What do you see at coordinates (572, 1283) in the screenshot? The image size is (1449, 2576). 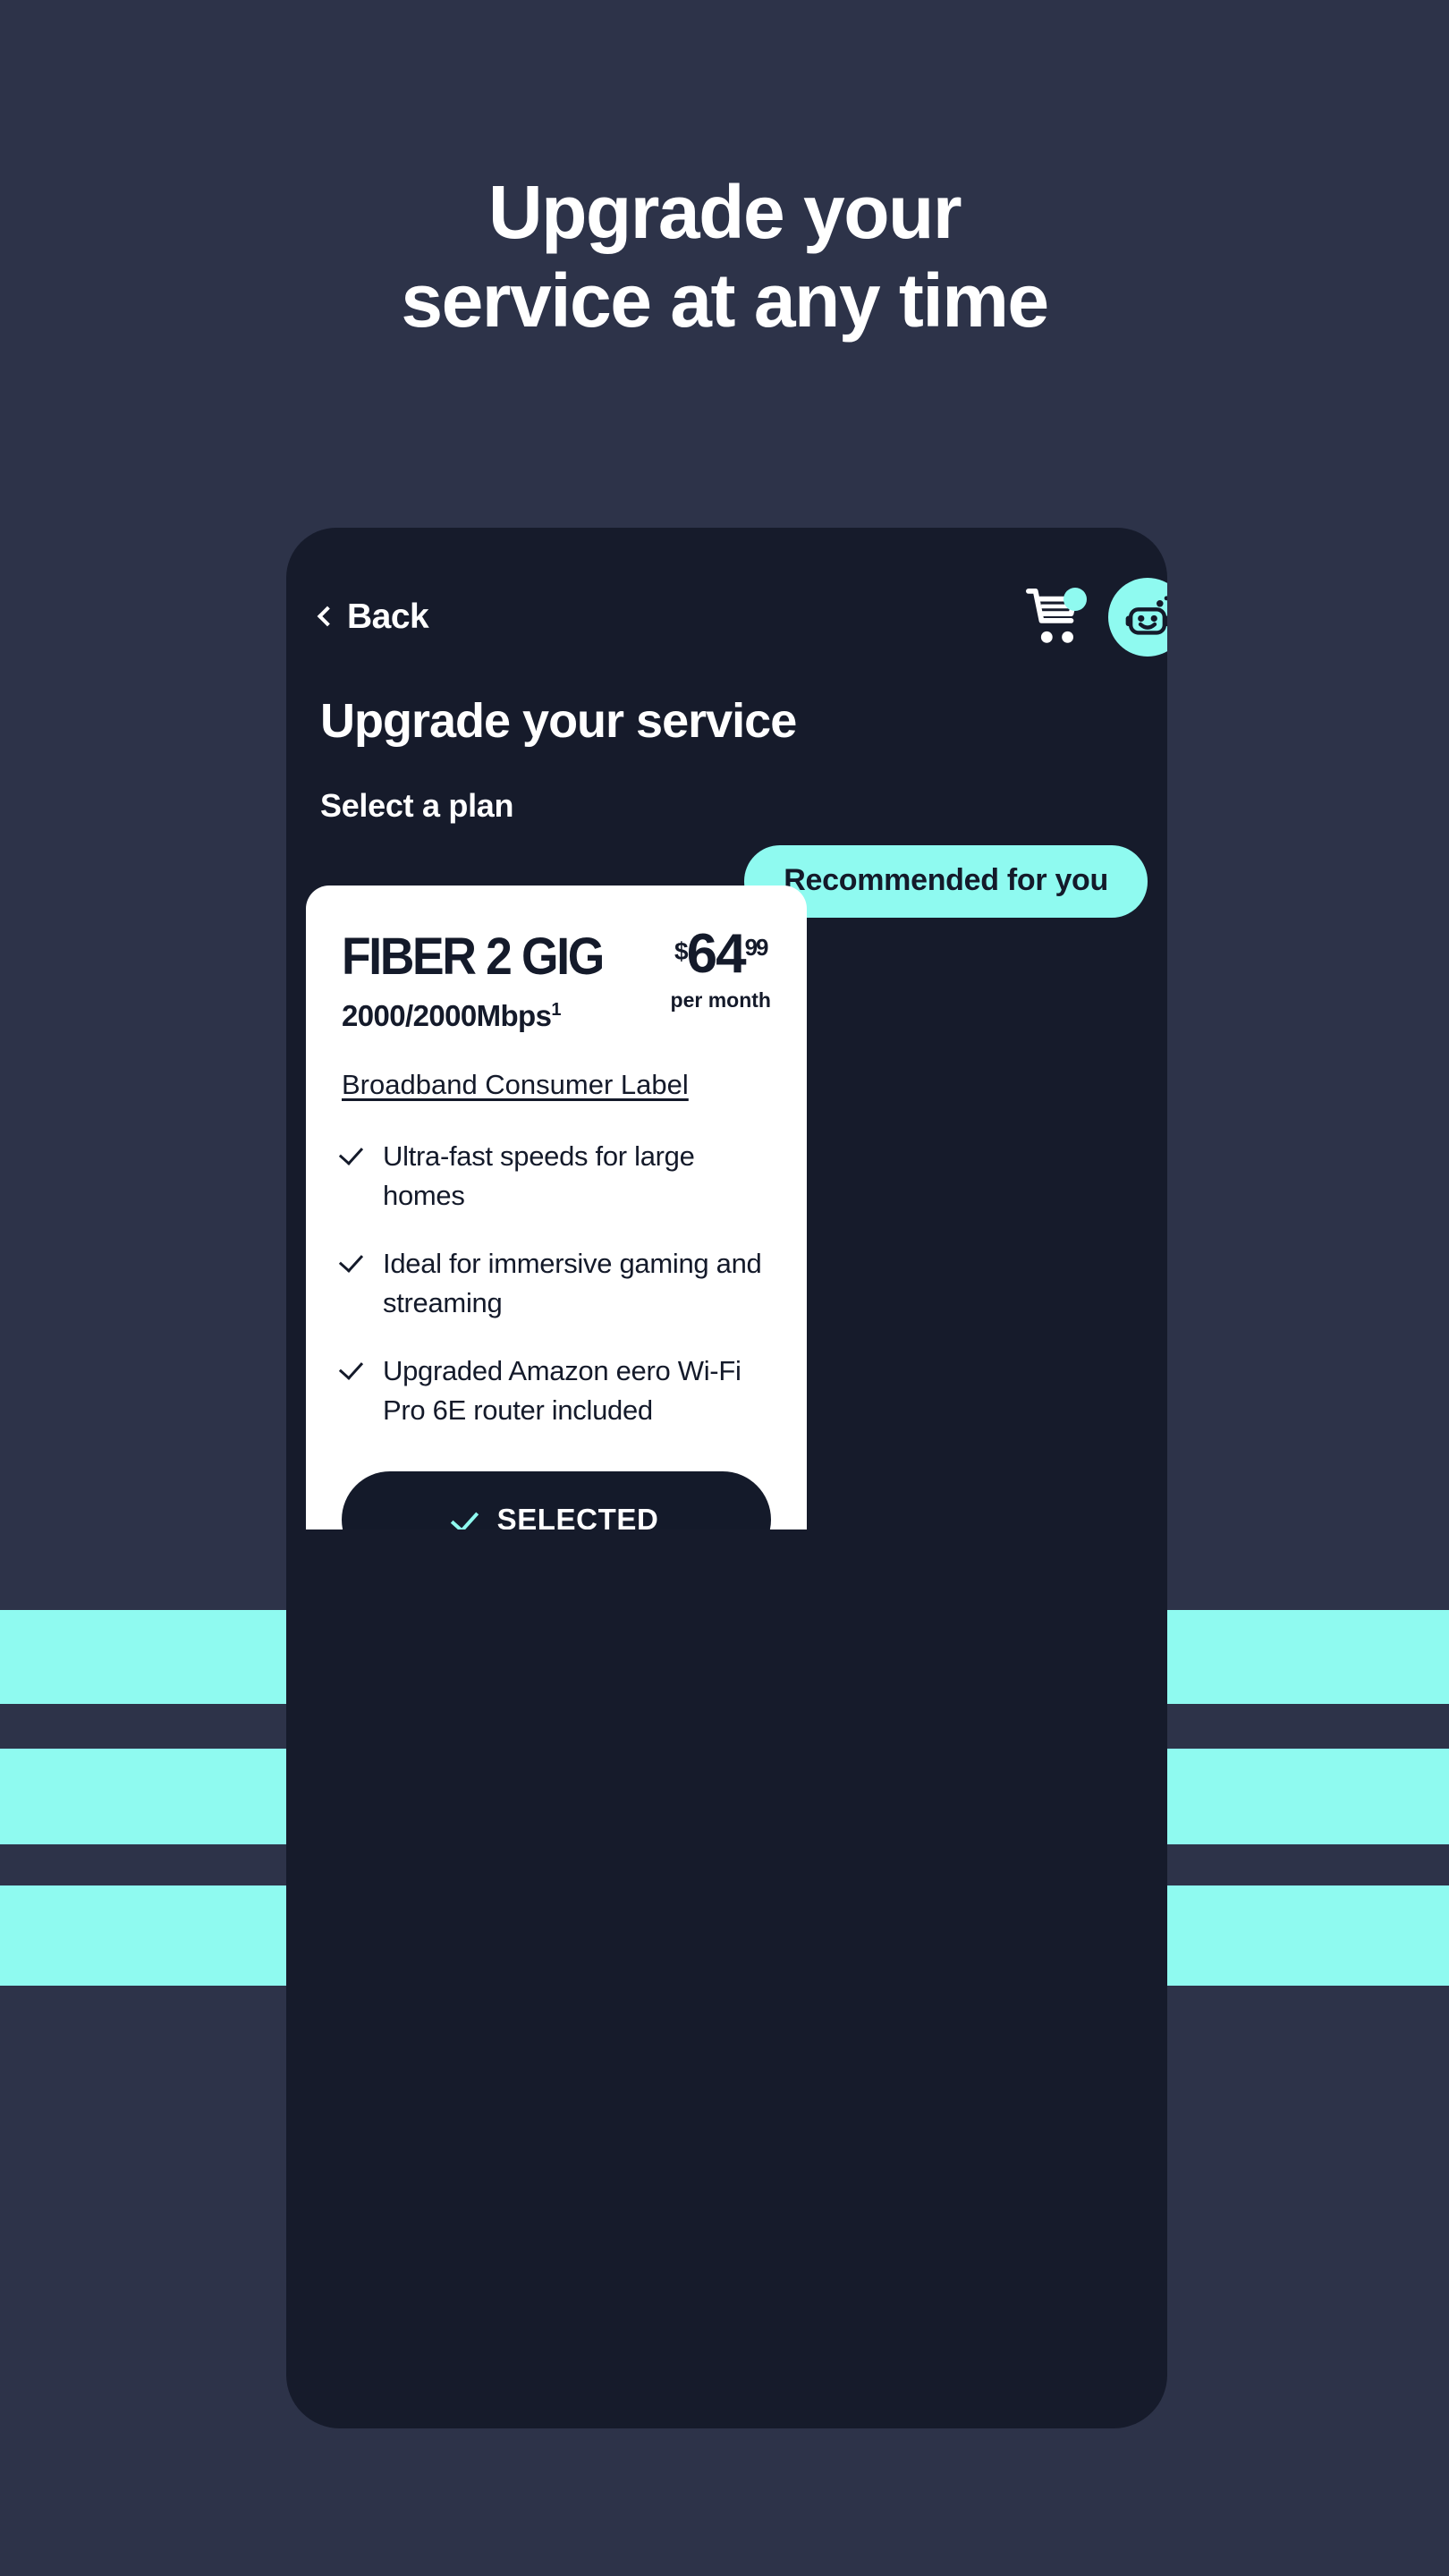 I see `plan-feature-text: Ideal for immersive gaming and streaming` at bounding box center [572, 1283].